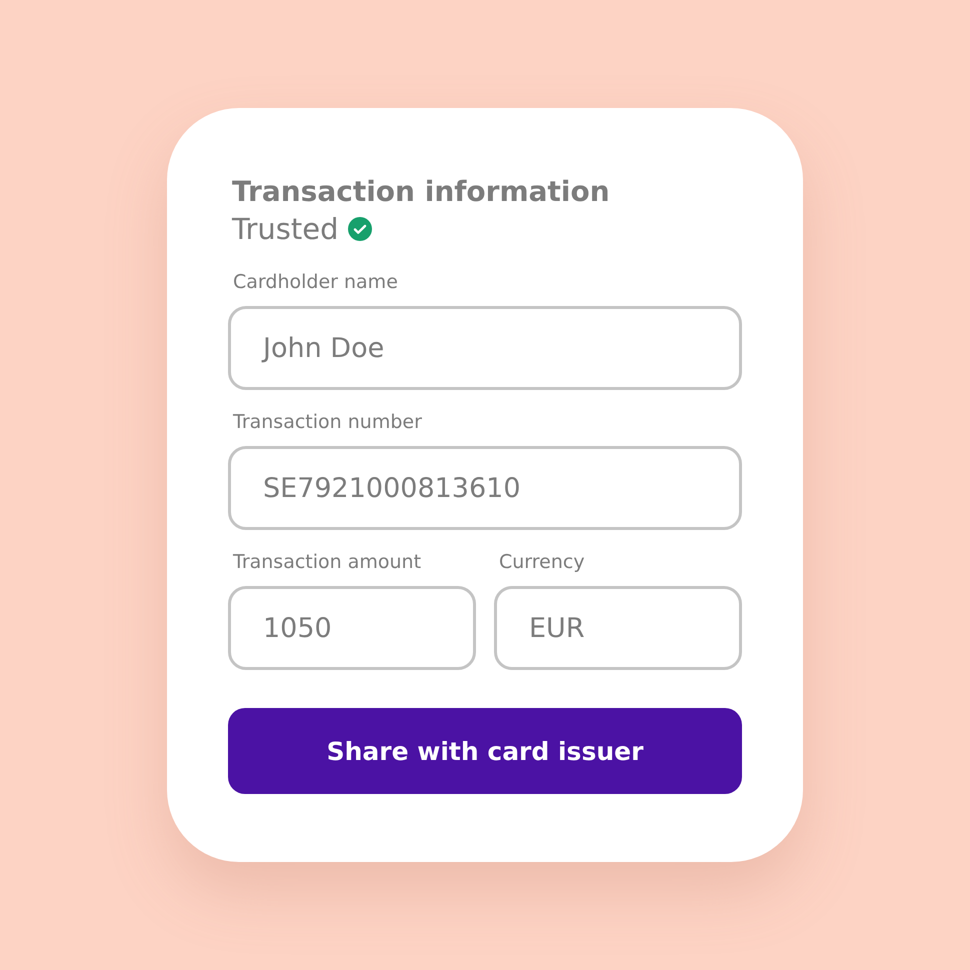  What do you see at coordinates (542, 562) in the screenshot?
I see `field-label: Currency` at bounding box center [542, 562].